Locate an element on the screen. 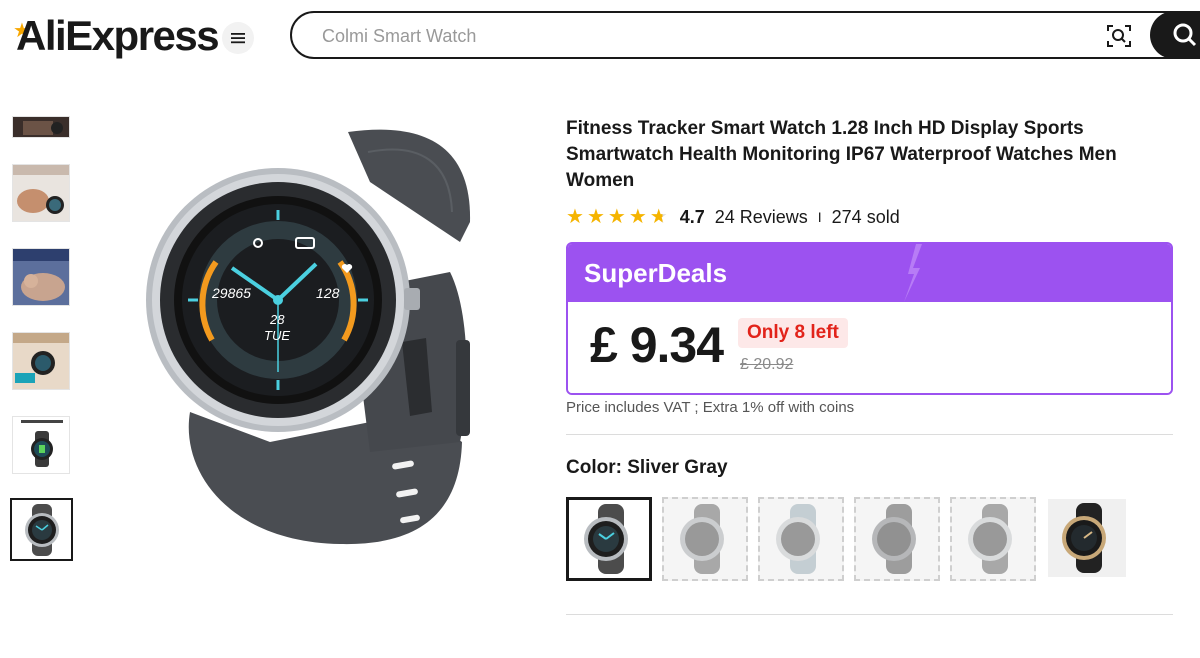 This screenshot has width=1200, height=658. superdeals-body: £ 9.34 Only 8 left £ 20.92 is located at coordinates (869, 347).